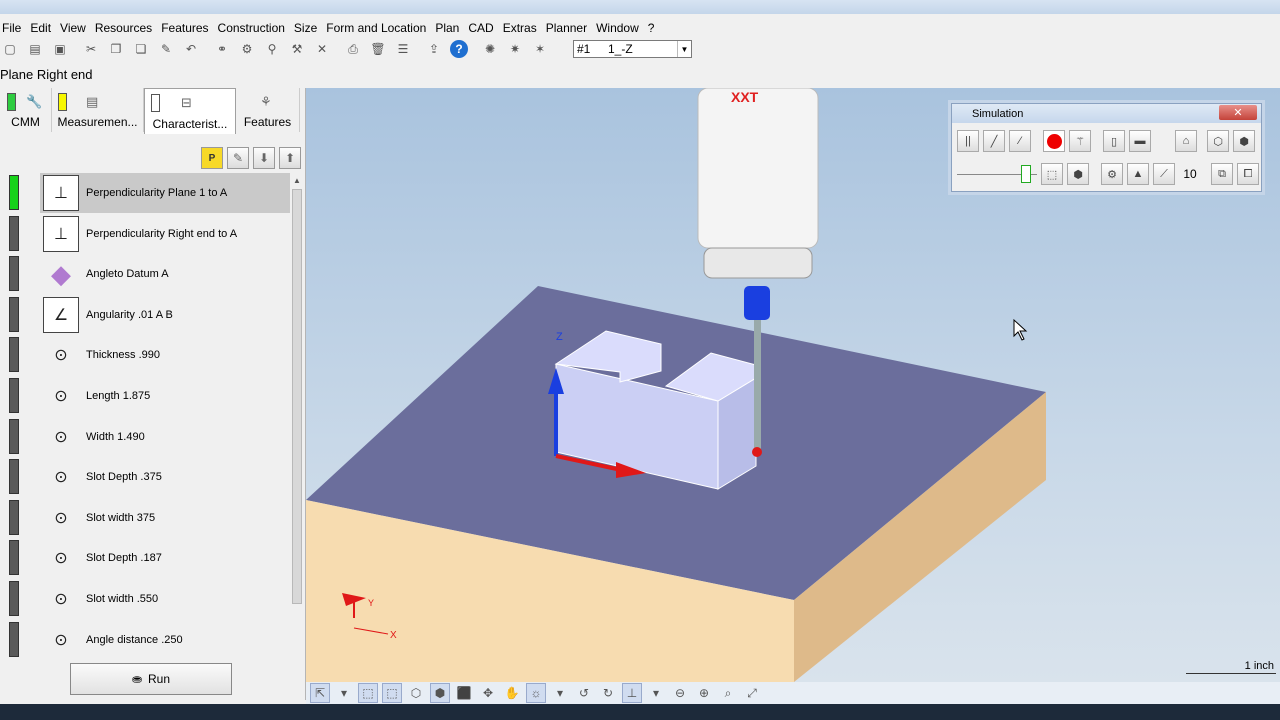  I want to click on stylus-icon: ✺, so click(490, 49).